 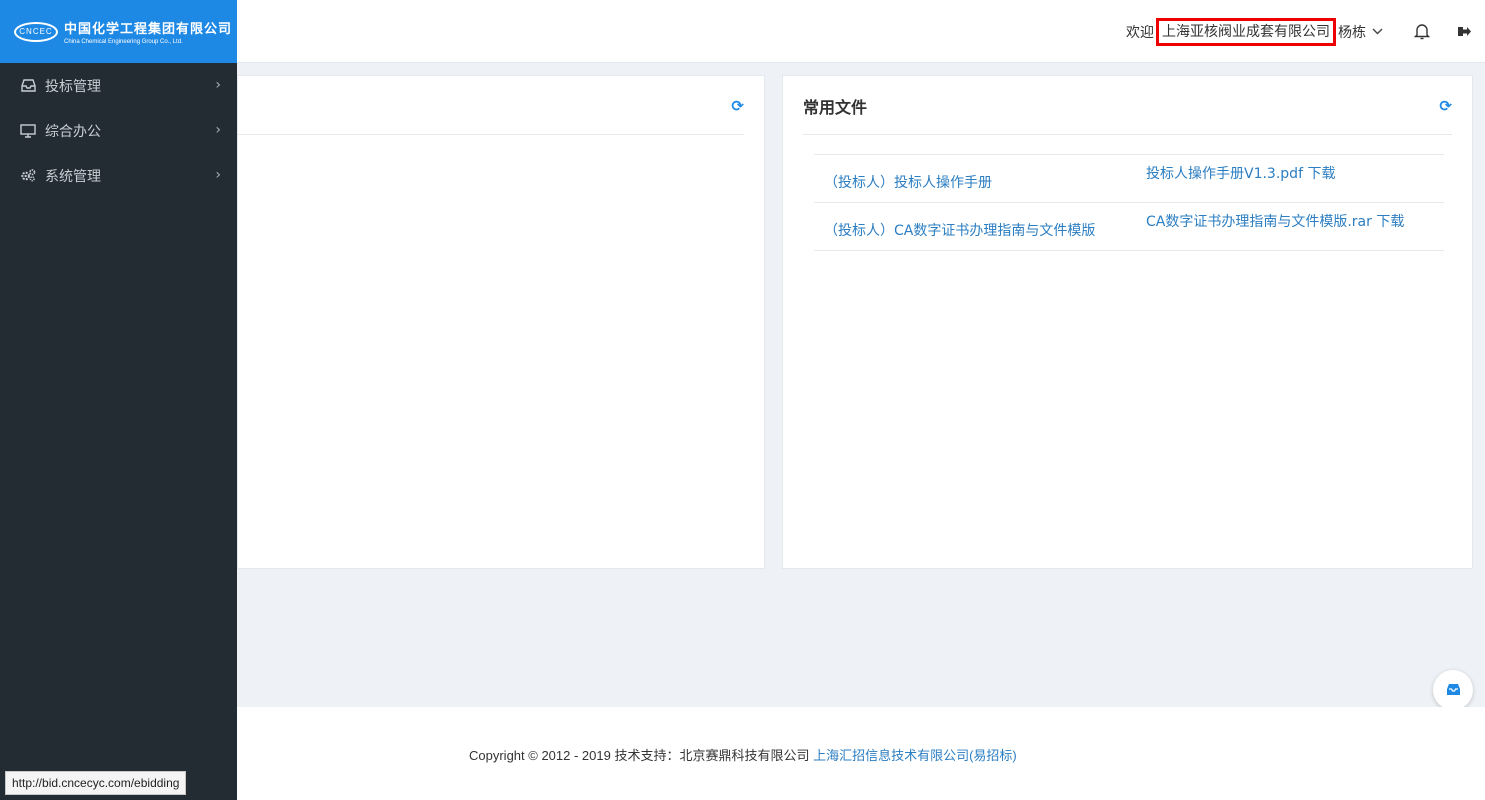 What do you see at coordinates (28, 131) in the screenshot?
I see `monitor-icon` at bounding box center [28, 131].